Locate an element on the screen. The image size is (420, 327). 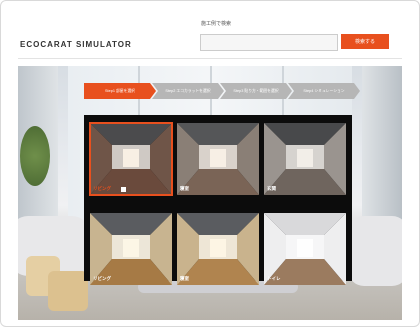
room-thumbnail-2: 寝室 is located at coordinates (218, 159).